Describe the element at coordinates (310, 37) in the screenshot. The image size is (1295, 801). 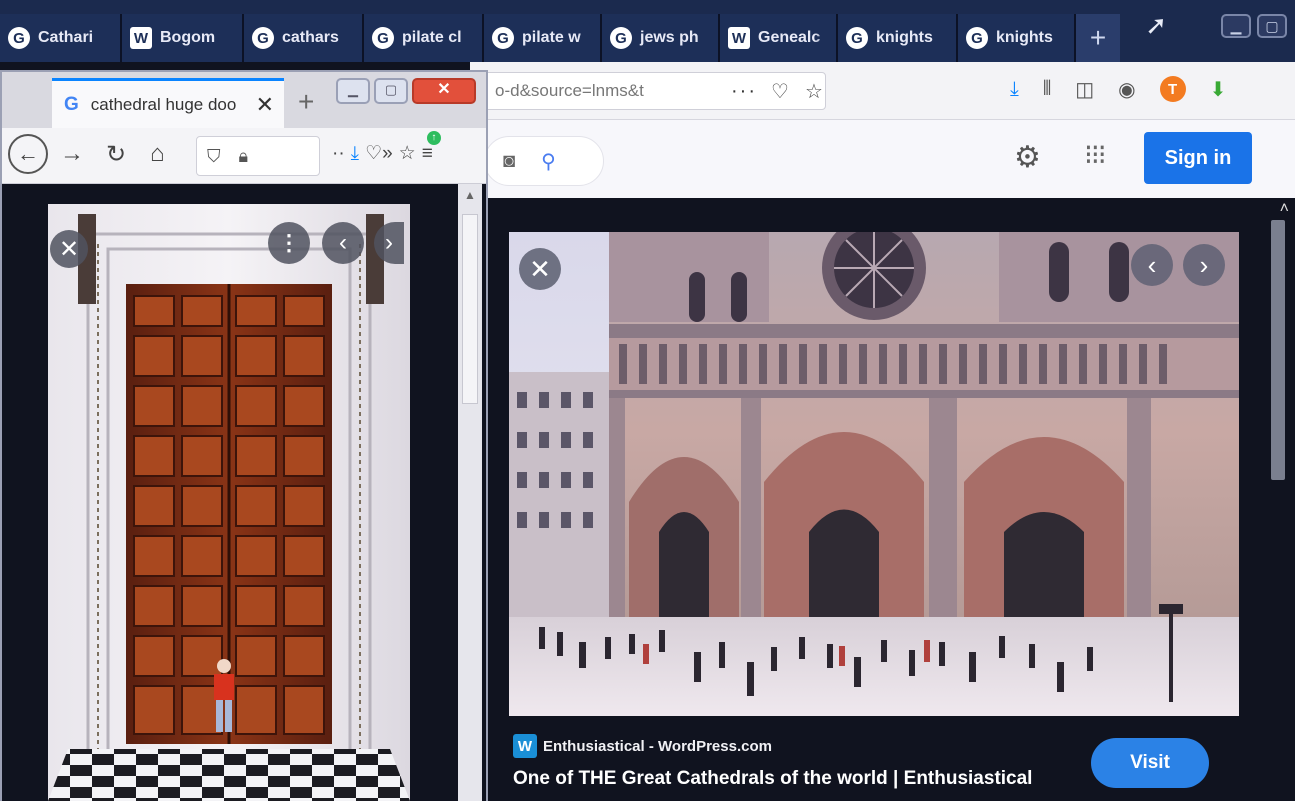
I see `tab-label: cathars` at that location.